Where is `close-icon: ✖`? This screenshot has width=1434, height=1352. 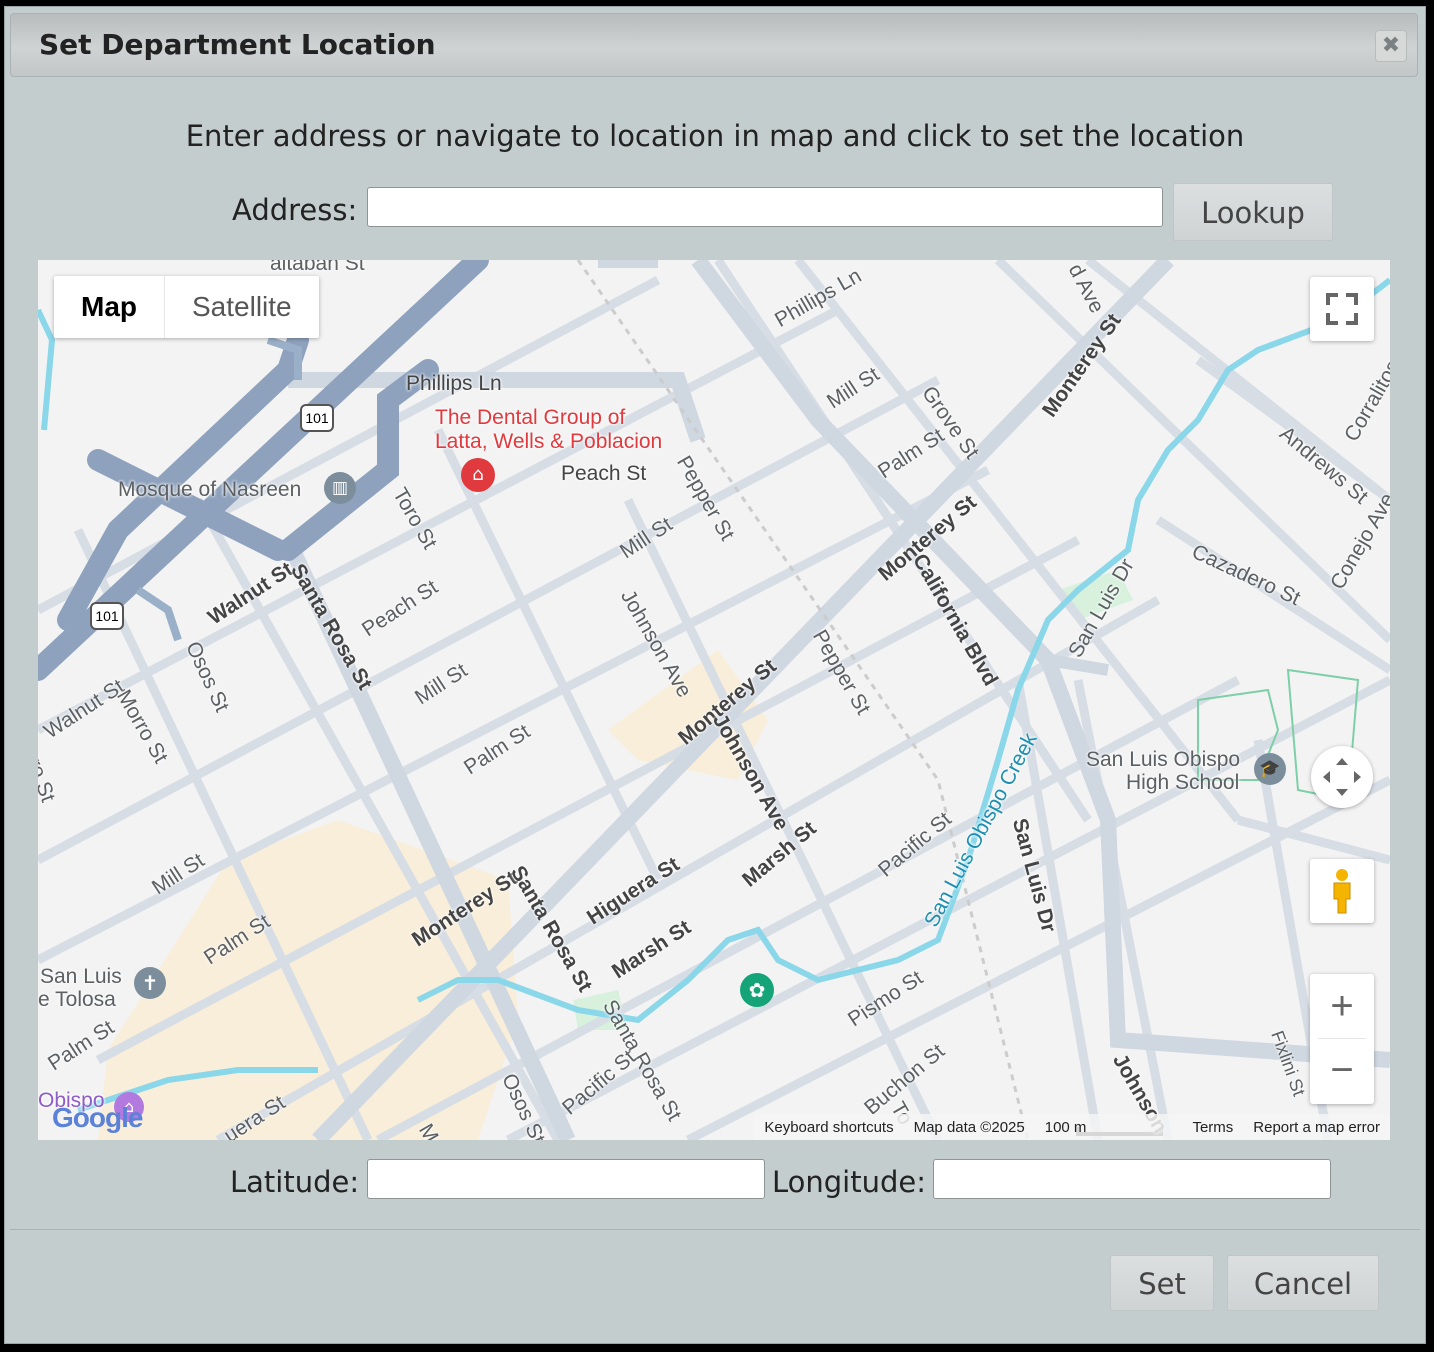
close-icon: ✖ is located at coordinates (1391, 46).